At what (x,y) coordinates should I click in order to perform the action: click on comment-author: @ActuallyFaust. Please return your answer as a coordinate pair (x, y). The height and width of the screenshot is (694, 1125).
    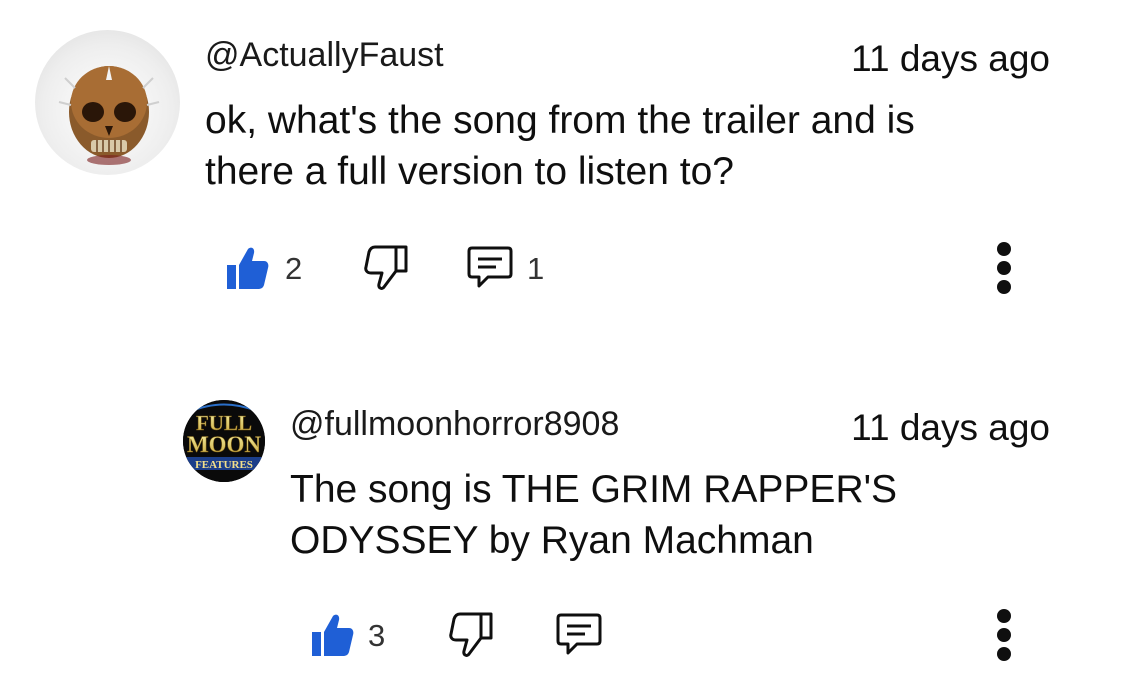
    Looking at the image, I should click on (324, 55).